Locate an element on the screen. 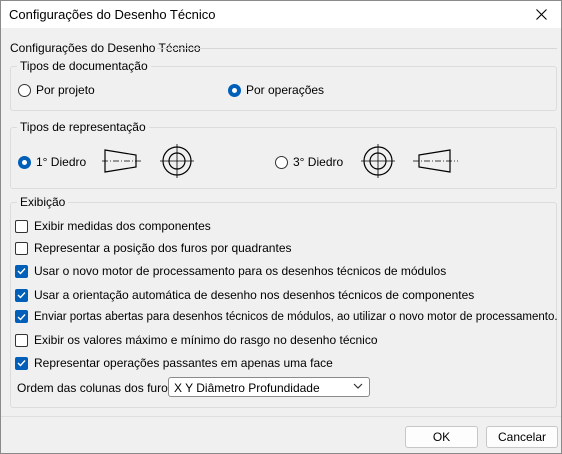 The width and height of the screenshot is (562, 454). third-angle-projection-symbol is located at coordinates (410, 161).